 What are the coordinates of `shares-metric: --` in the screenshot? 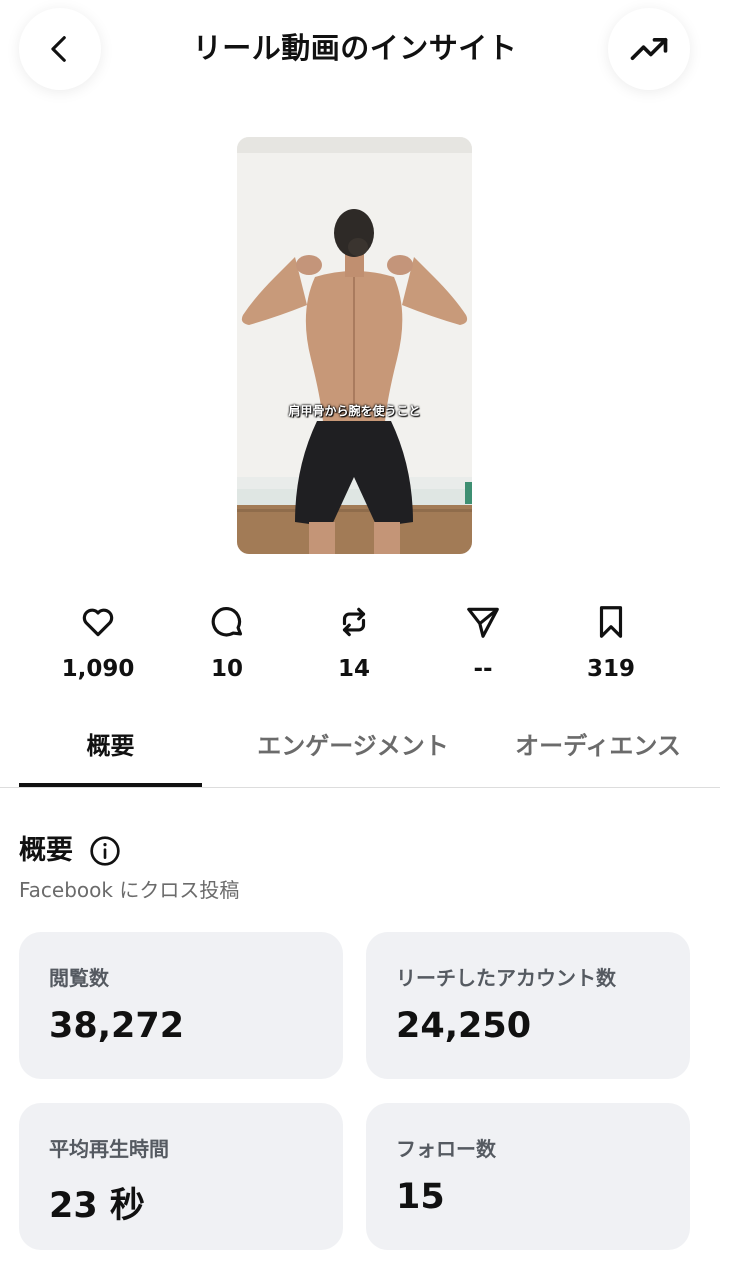 It's located at (483, 641).